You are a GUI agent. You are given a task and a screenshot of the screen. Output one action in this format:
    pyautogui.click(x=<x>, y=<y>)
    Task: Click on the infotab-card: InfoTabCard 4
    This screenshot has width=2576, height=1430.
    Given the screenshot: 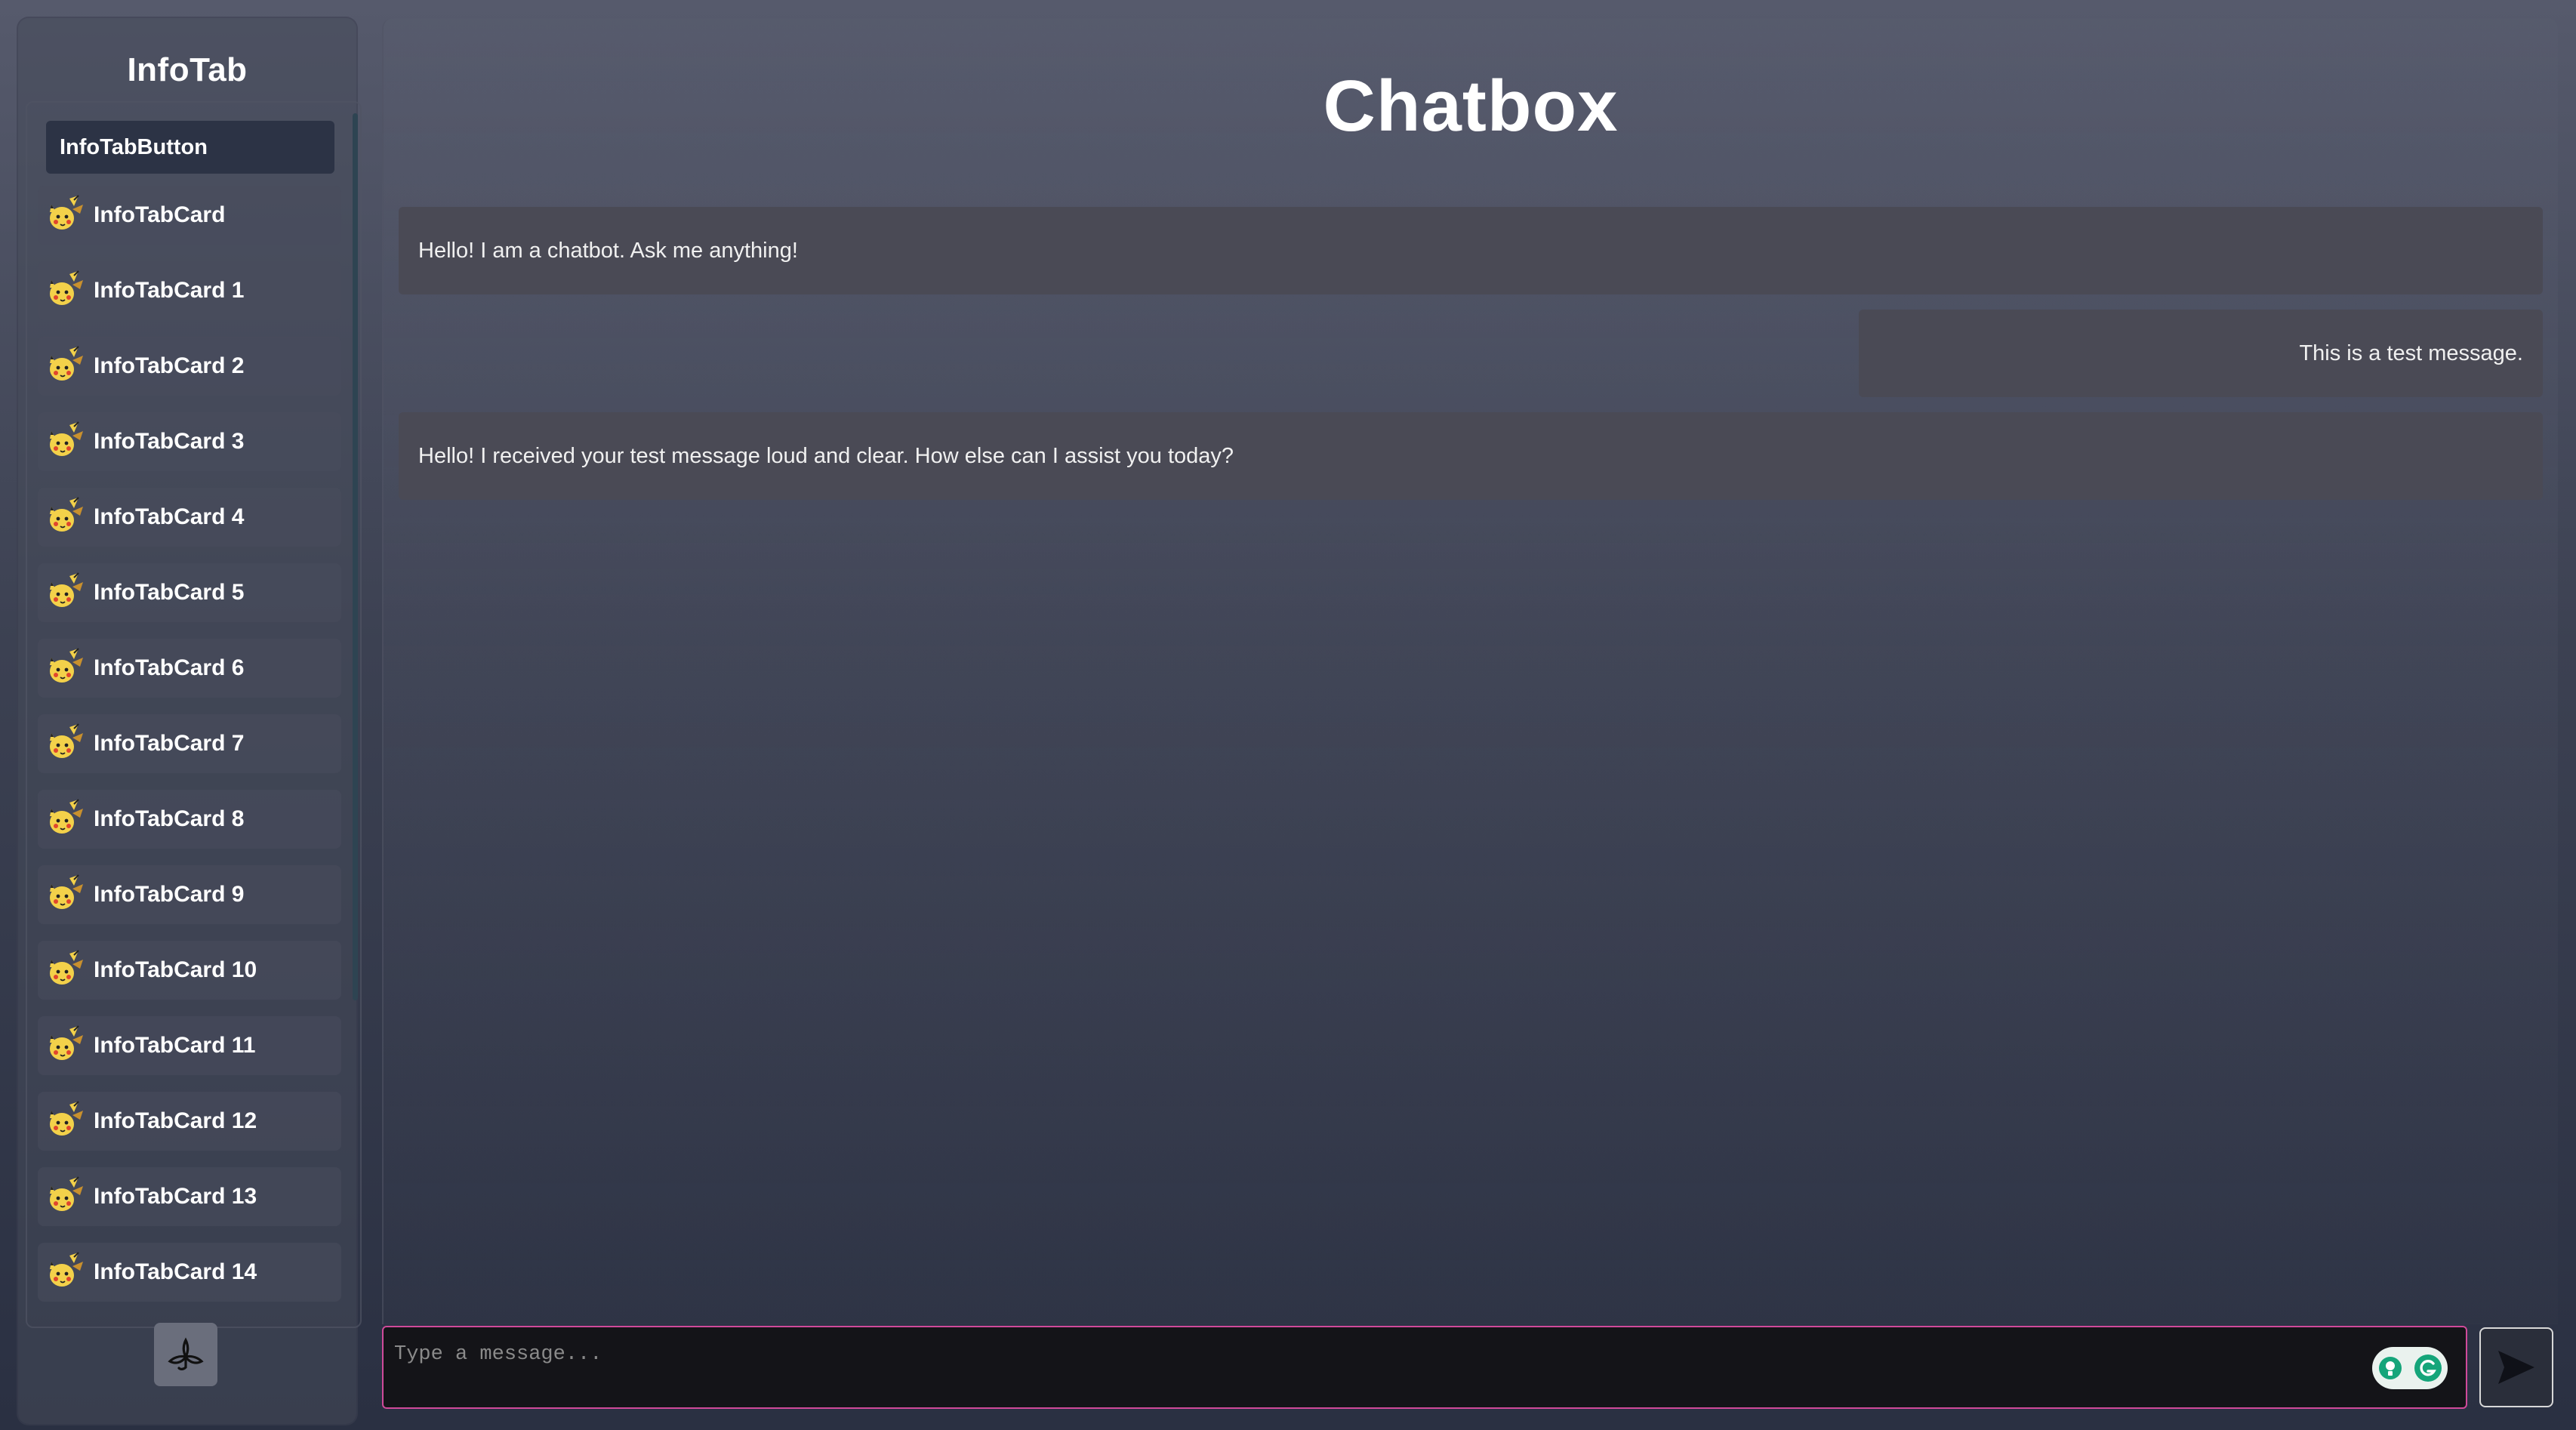 What is the action you would take?
    pyautogui.click(x=189, y=517)
    